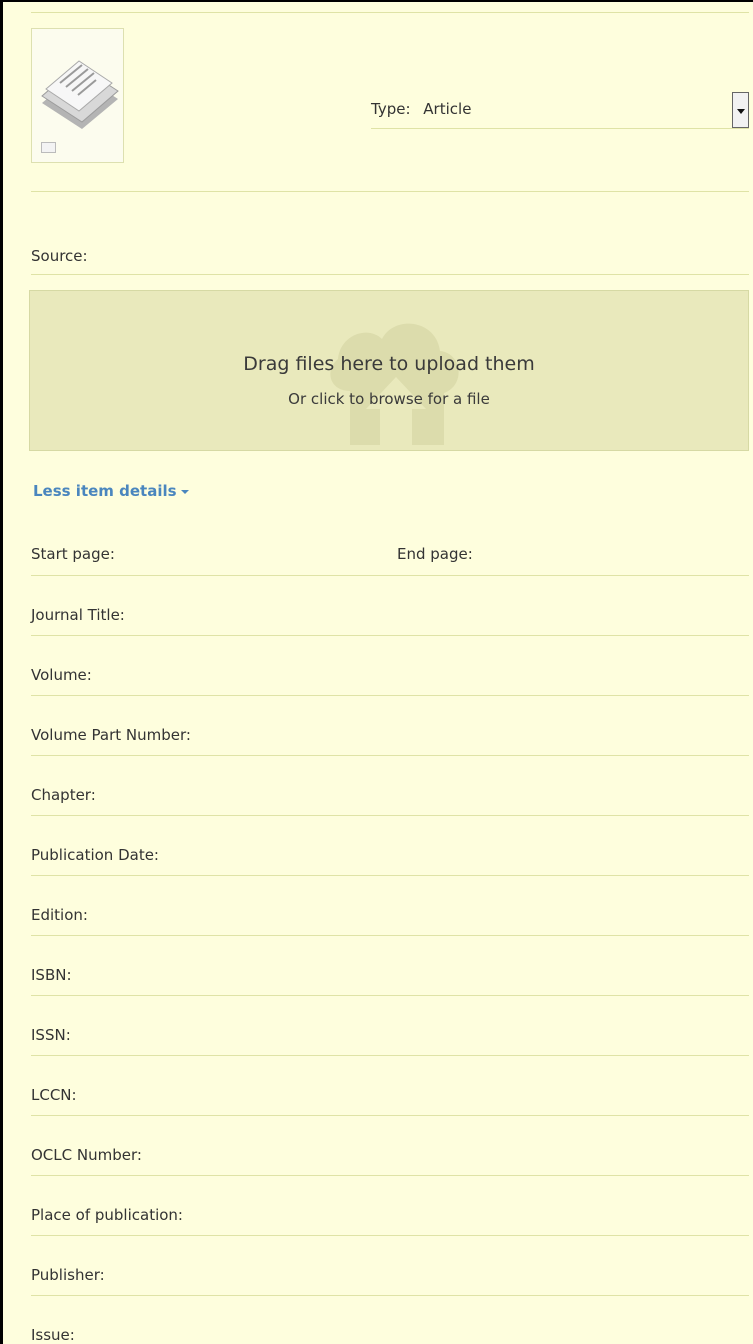  What do you see at coordinates (390, 1175) in the screenshot?
I see `oclc-number-field` at bounding box center [390, 1175].